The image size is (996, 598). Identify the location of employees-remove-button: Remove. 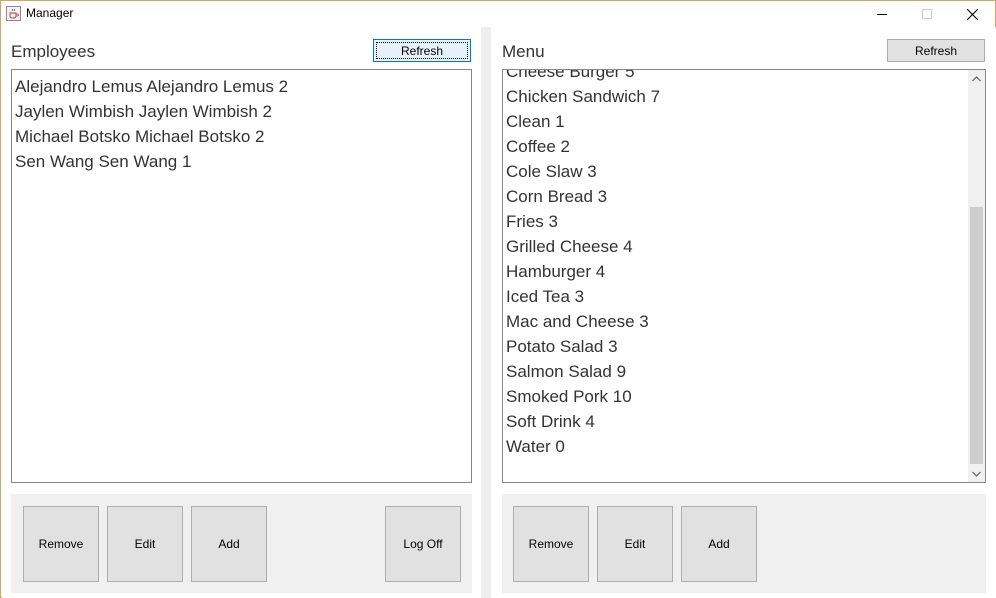
(61, 544).